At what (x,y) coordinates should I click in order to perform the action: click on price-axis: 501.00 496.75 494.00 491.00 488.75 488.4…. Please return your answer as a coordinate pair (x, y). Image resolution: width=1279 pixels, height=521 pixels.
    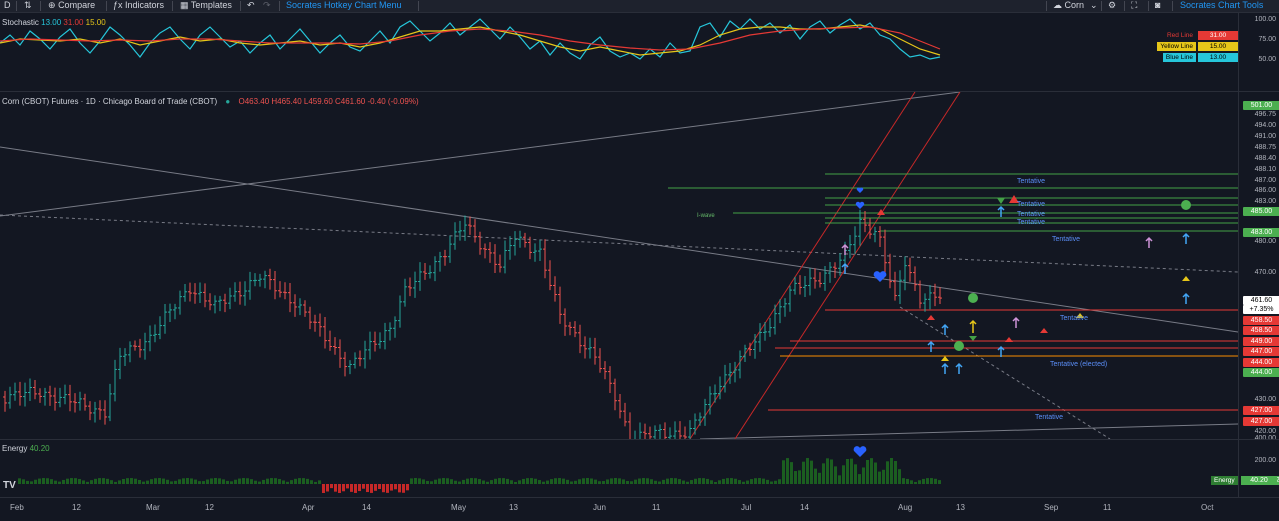
    Looking at the image, I should click on (1258, 267).